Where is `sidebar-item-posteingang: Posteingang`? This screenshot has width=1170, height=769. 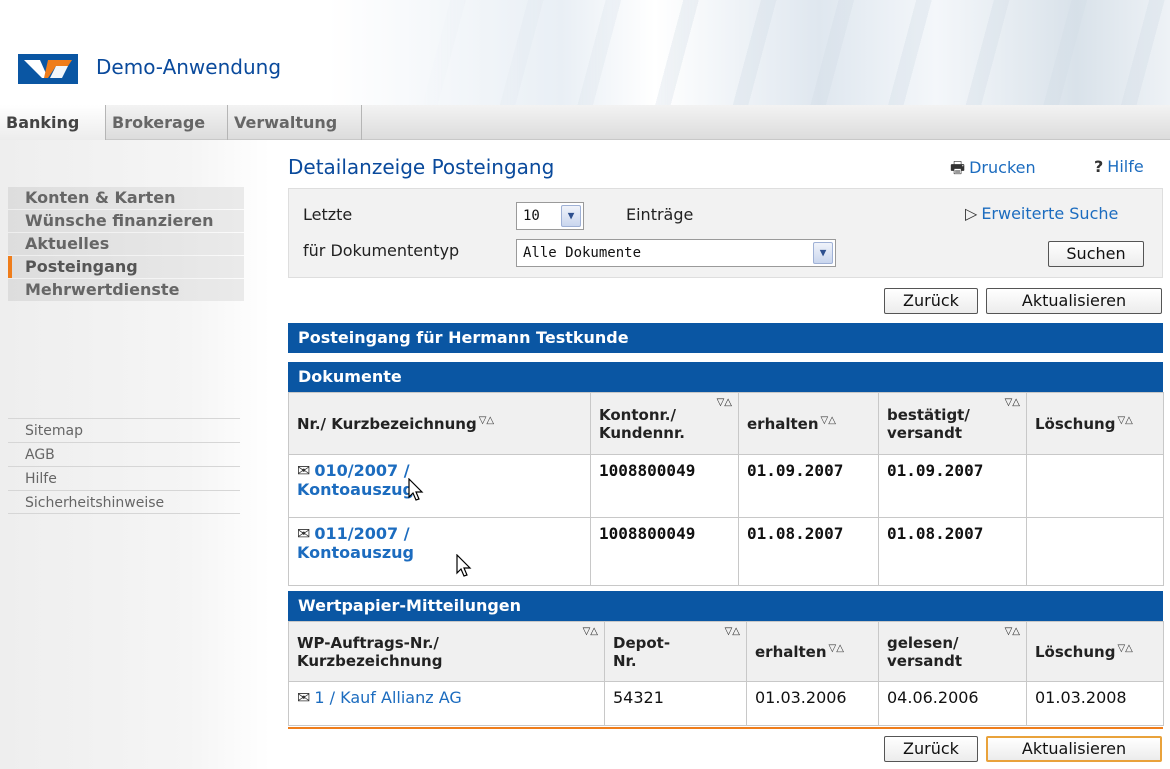 sidebar-item-posteingang: Posteingang is located at coordinates (126, 267).